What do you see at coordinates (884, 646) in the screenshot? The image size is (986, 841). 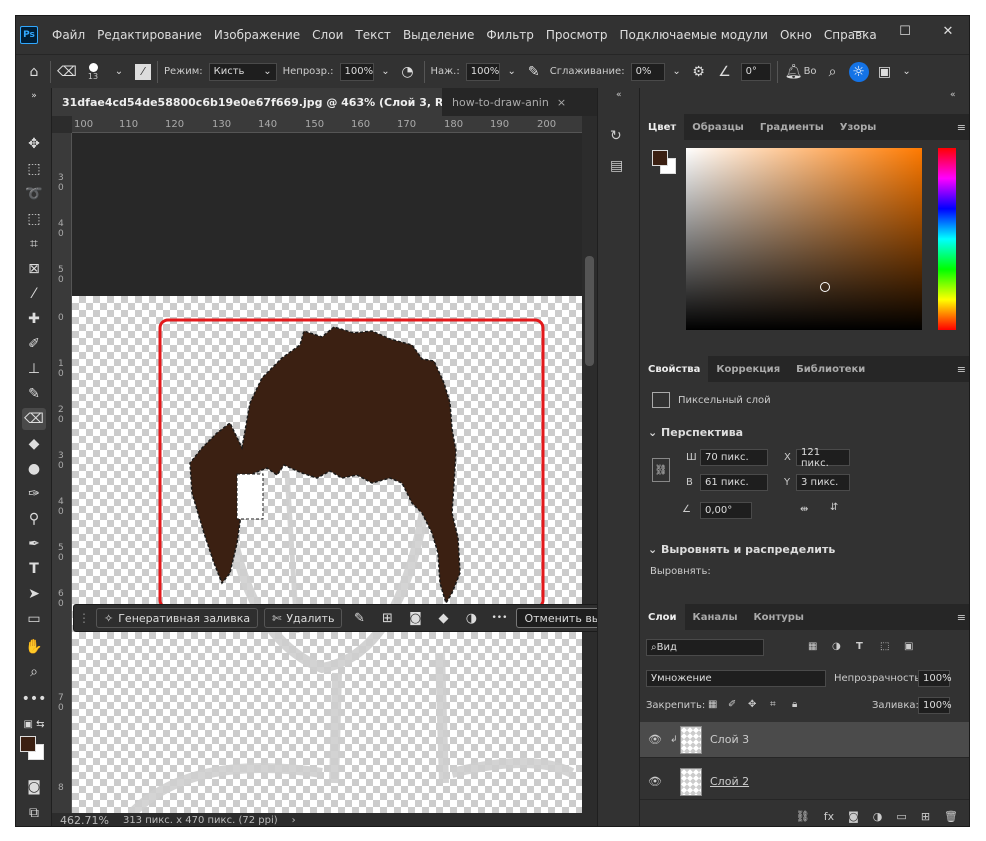 I see `filter-shape-icon: ⬚` at bounding box center [884, 646].